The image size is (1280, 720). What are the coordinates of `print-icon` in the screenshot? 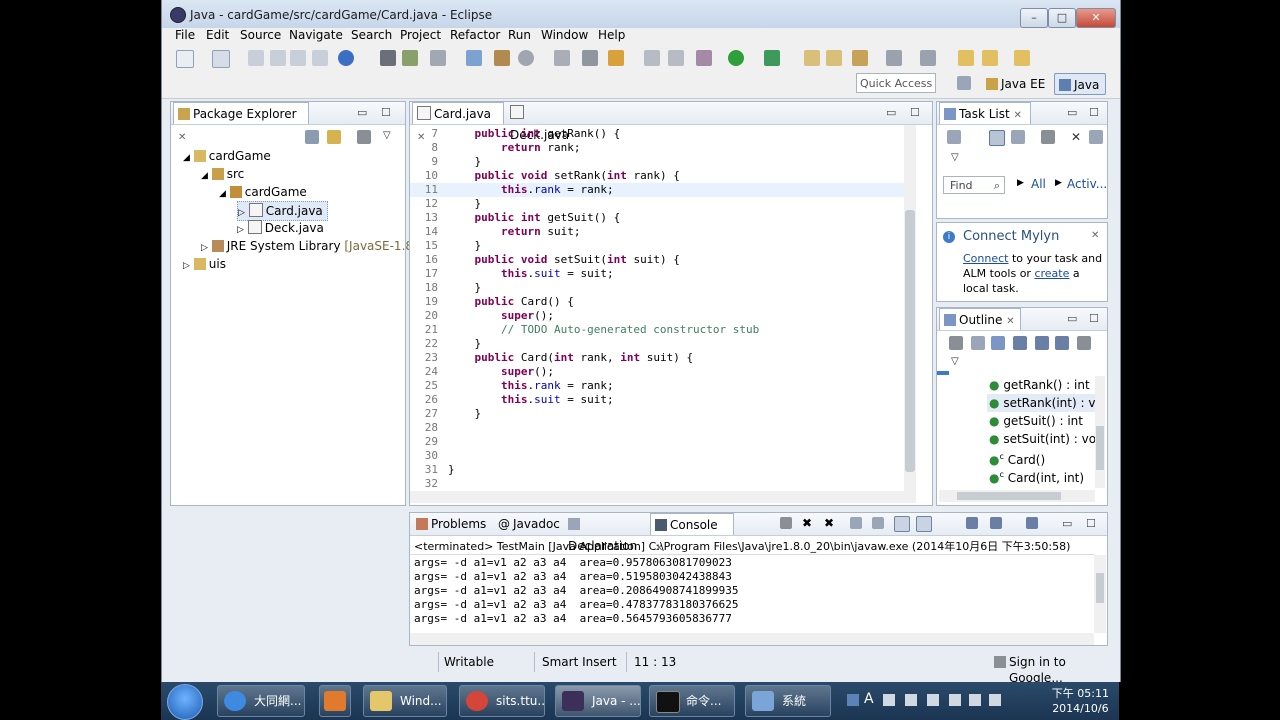 It's located at (298, 58).